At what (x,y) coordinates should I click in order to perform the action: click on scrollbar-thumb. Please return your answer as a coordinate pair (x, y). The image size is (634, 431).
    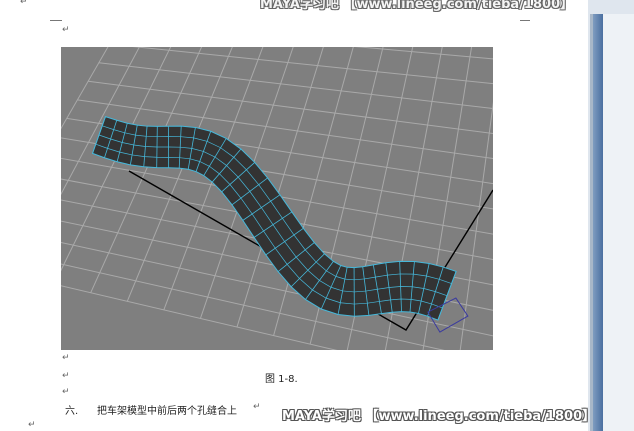
    Looking at the image, I should click on (598, 222).